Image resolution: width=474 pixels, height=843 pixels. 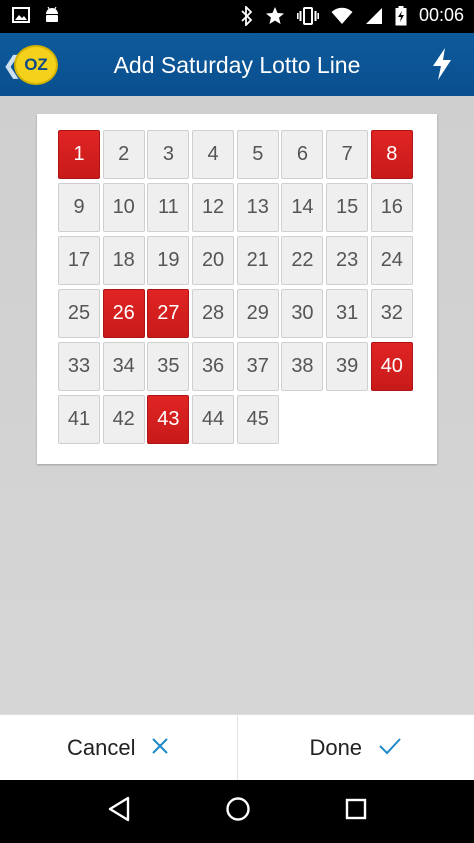 I want to click on number-44: 44, so click(x=213, y=419).